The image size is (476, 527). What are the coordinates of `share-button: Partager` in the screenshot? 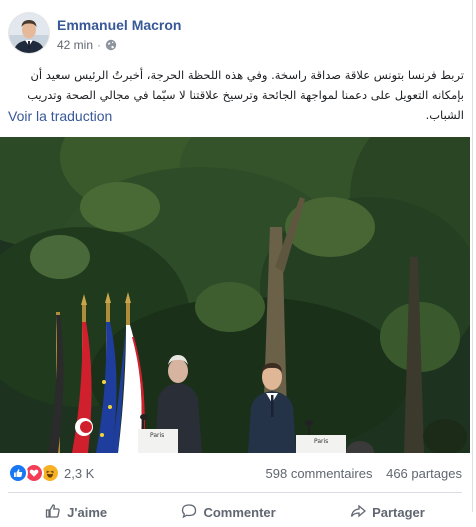 It's located at (387, 512).